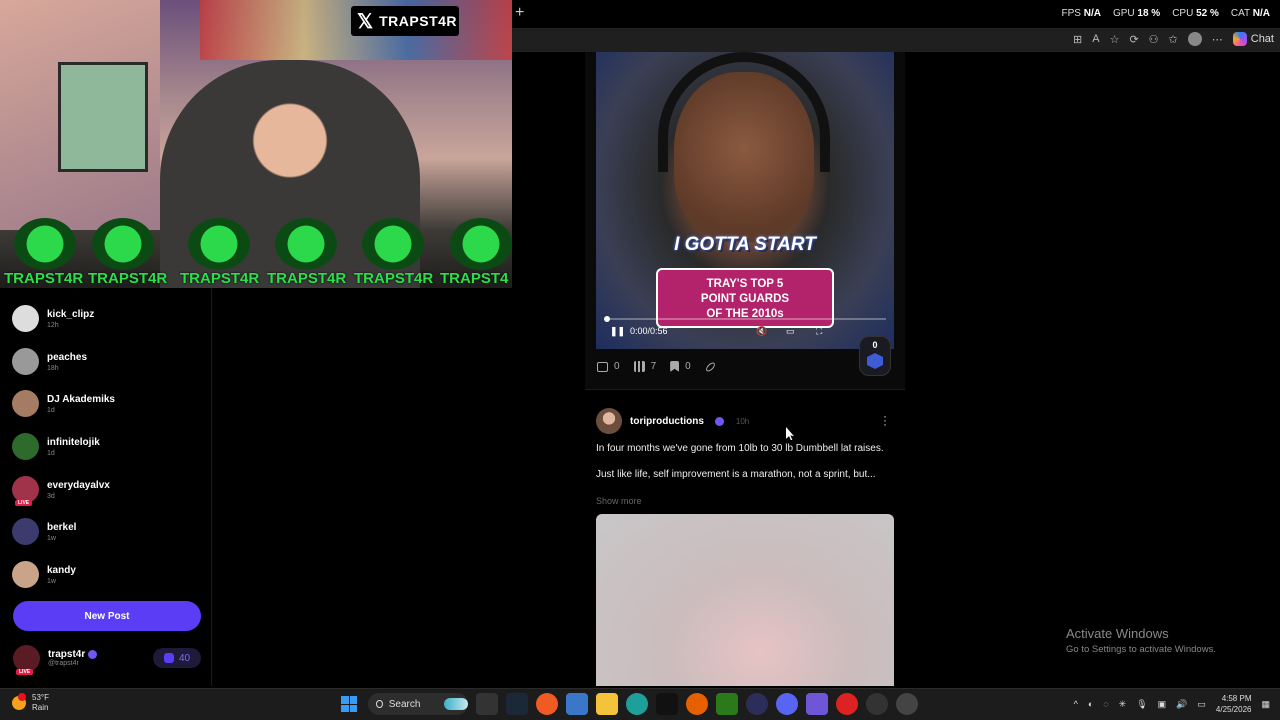 Image resolution: width=1280 pixels, height=720 pixels. I want to click on copilot-chat-button: Chat, so click(1253, 39).